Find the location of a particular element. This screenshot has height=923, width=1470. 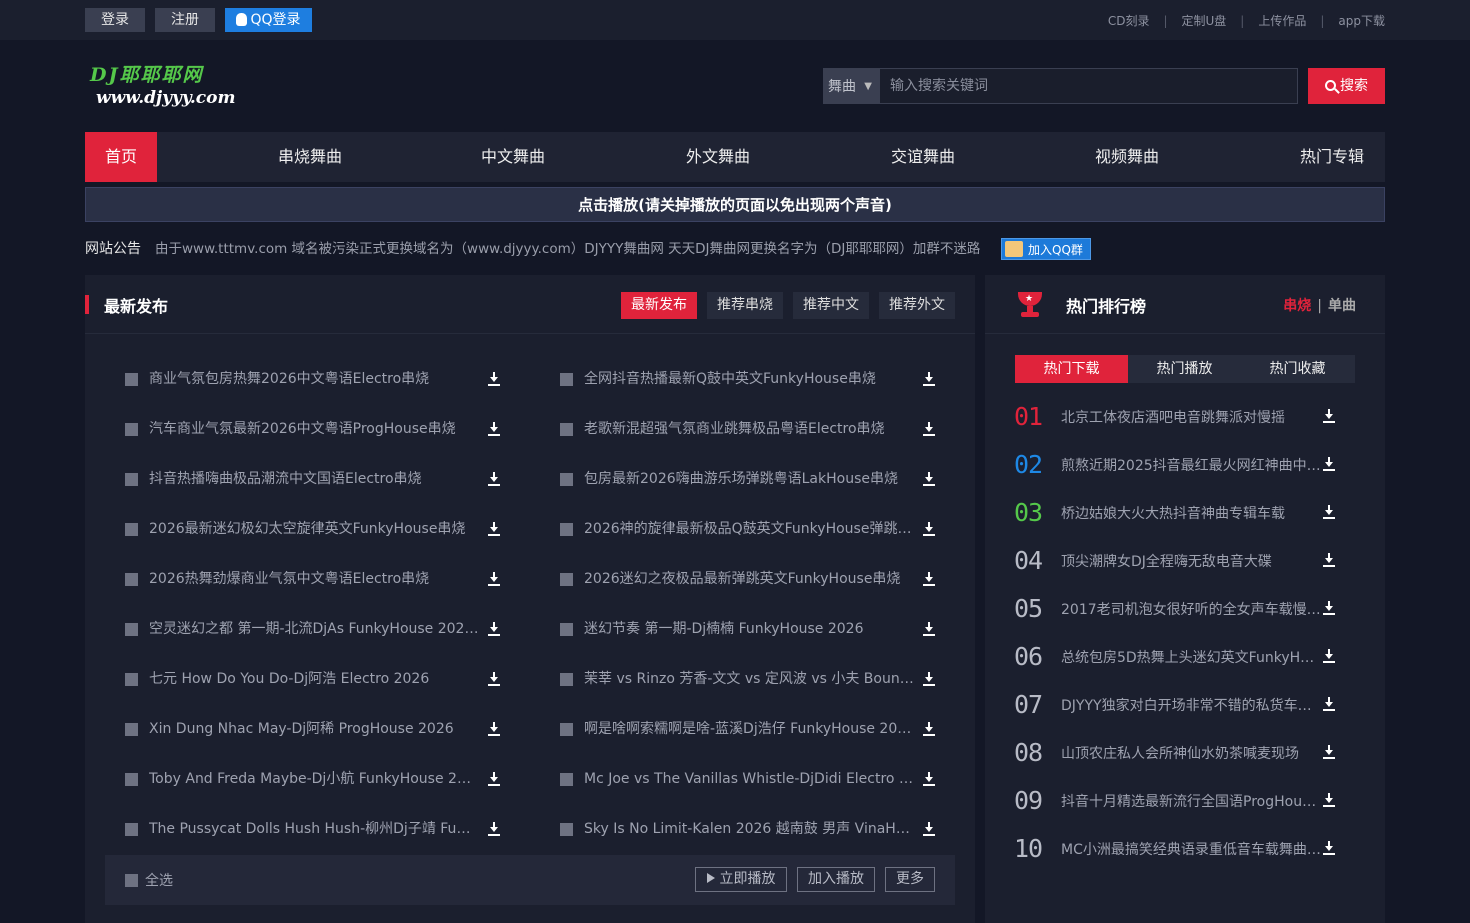

song-title: 包房最新2026嗨曲游乐场弹跳粤语LakHouse串烧 is located at coordinates (749, 479).